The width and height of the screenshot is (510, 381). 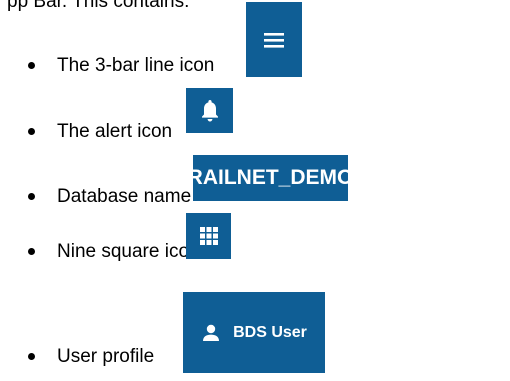 I want to click on grid-icon, so click(x=209, y=236).